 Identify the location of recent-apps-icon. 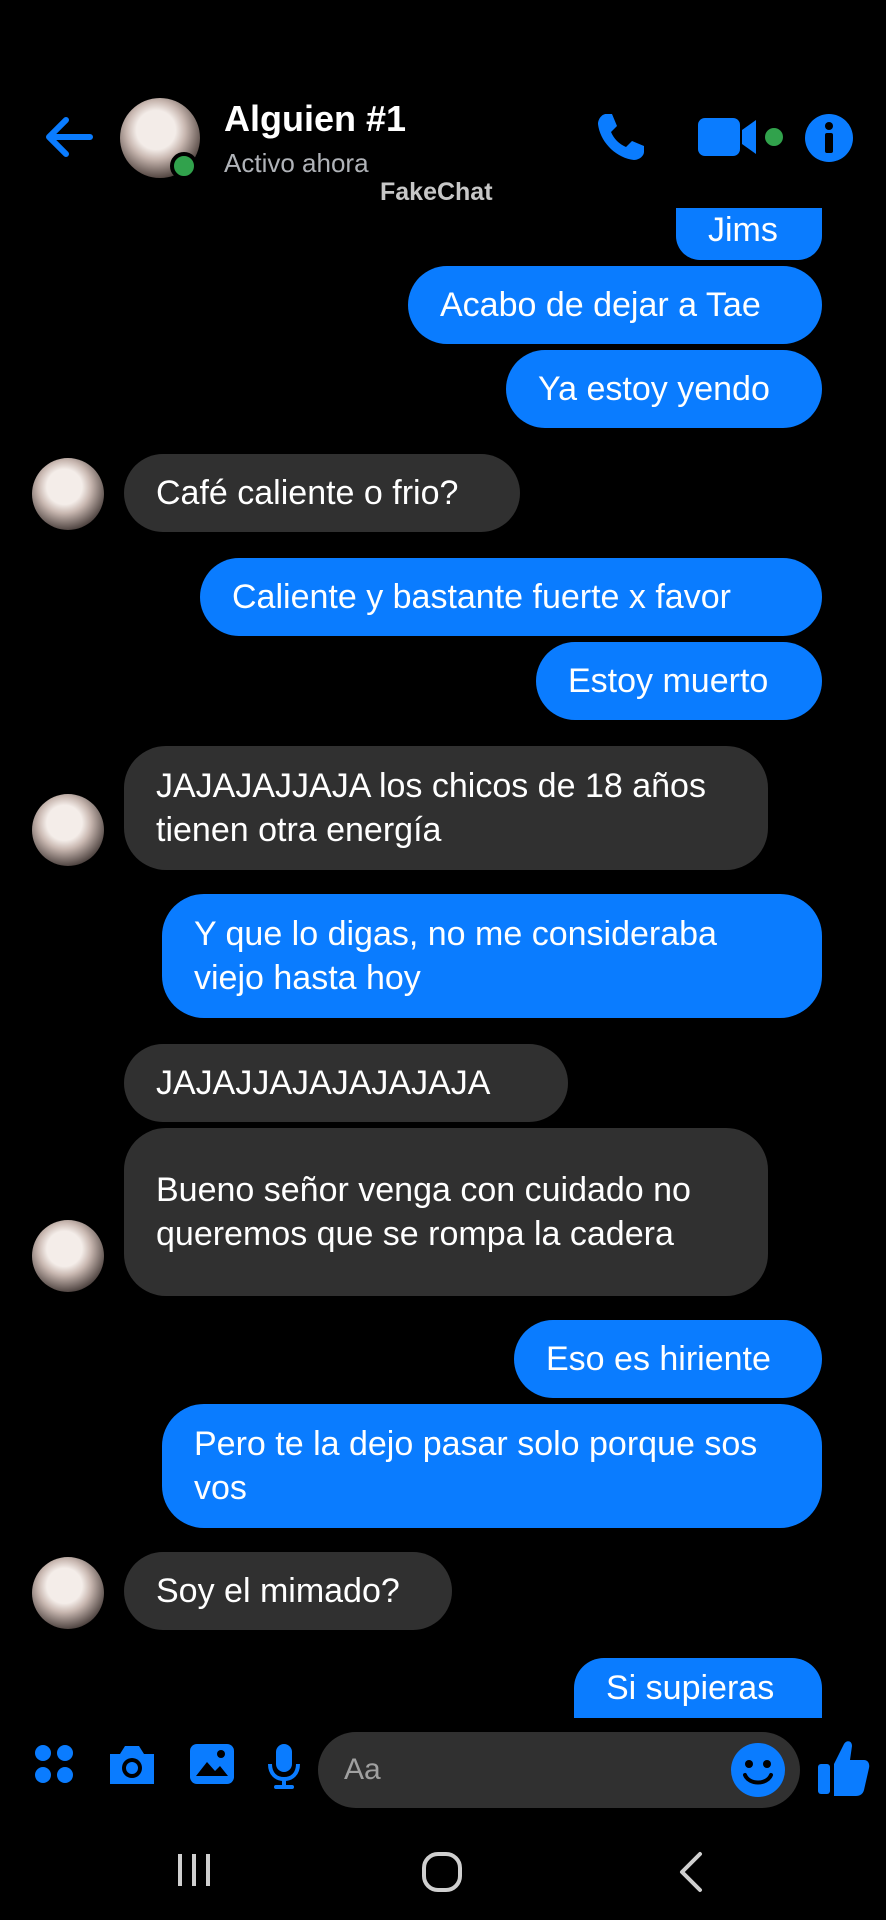
(194, 1870).